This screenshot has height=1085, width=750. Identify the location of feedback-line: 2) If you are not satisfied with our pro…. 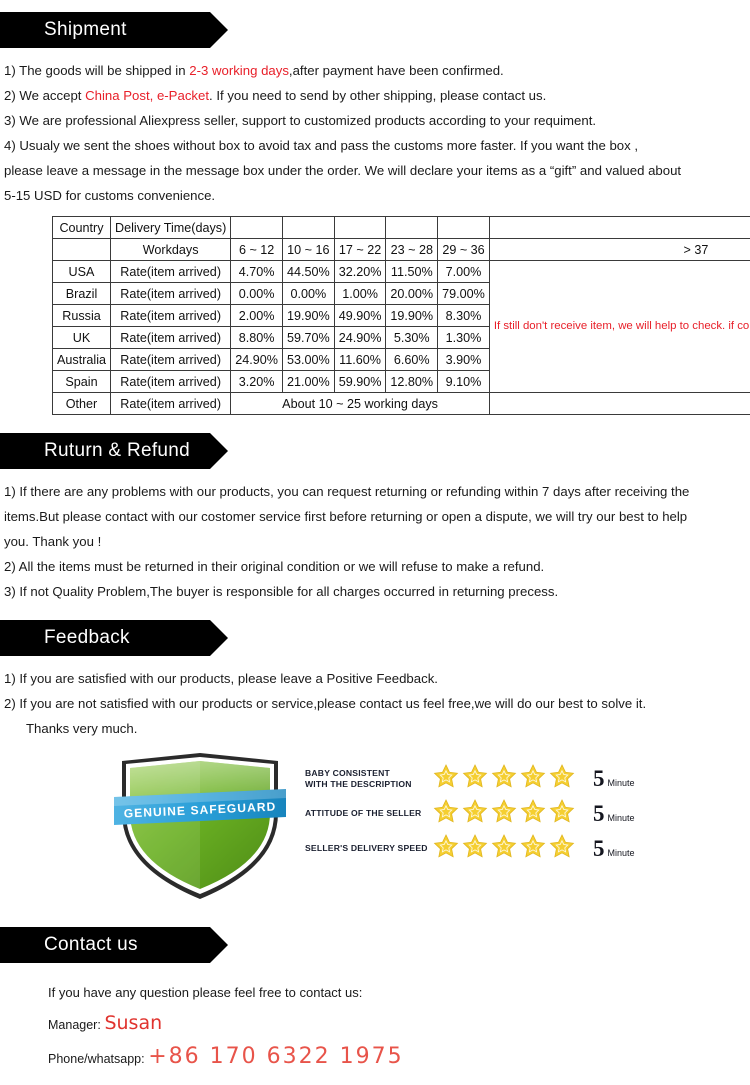
(325, 703).